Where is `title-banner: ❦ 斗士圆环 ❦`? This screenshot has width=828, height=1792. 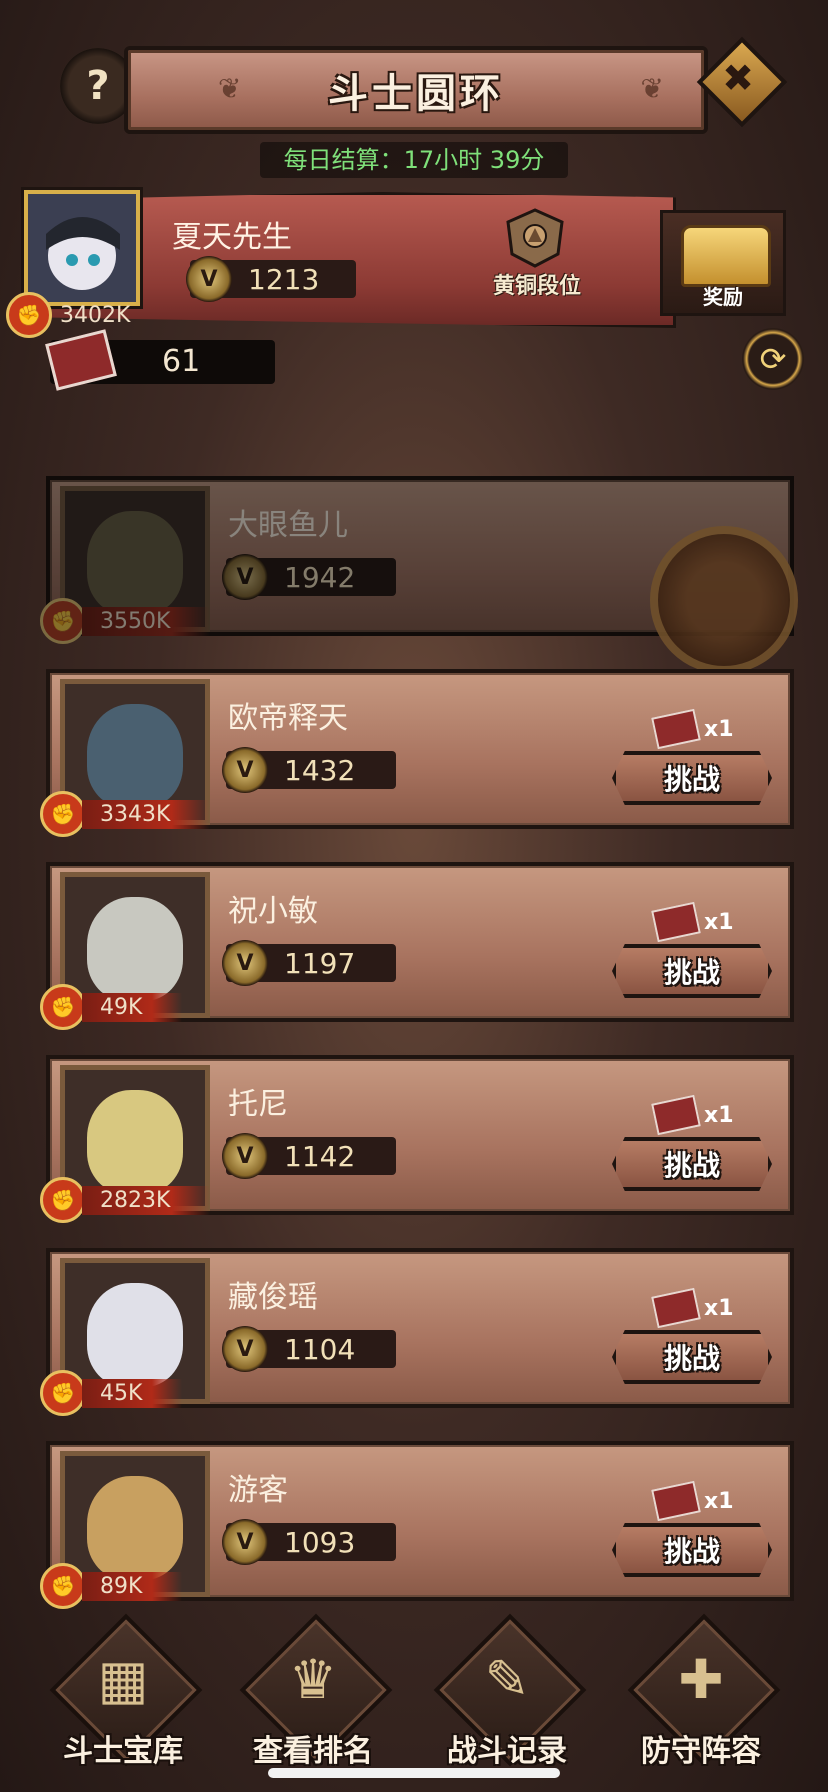
title-banner: ❦ 斗士圆环 ❦ is located at coordinates (416, 90).